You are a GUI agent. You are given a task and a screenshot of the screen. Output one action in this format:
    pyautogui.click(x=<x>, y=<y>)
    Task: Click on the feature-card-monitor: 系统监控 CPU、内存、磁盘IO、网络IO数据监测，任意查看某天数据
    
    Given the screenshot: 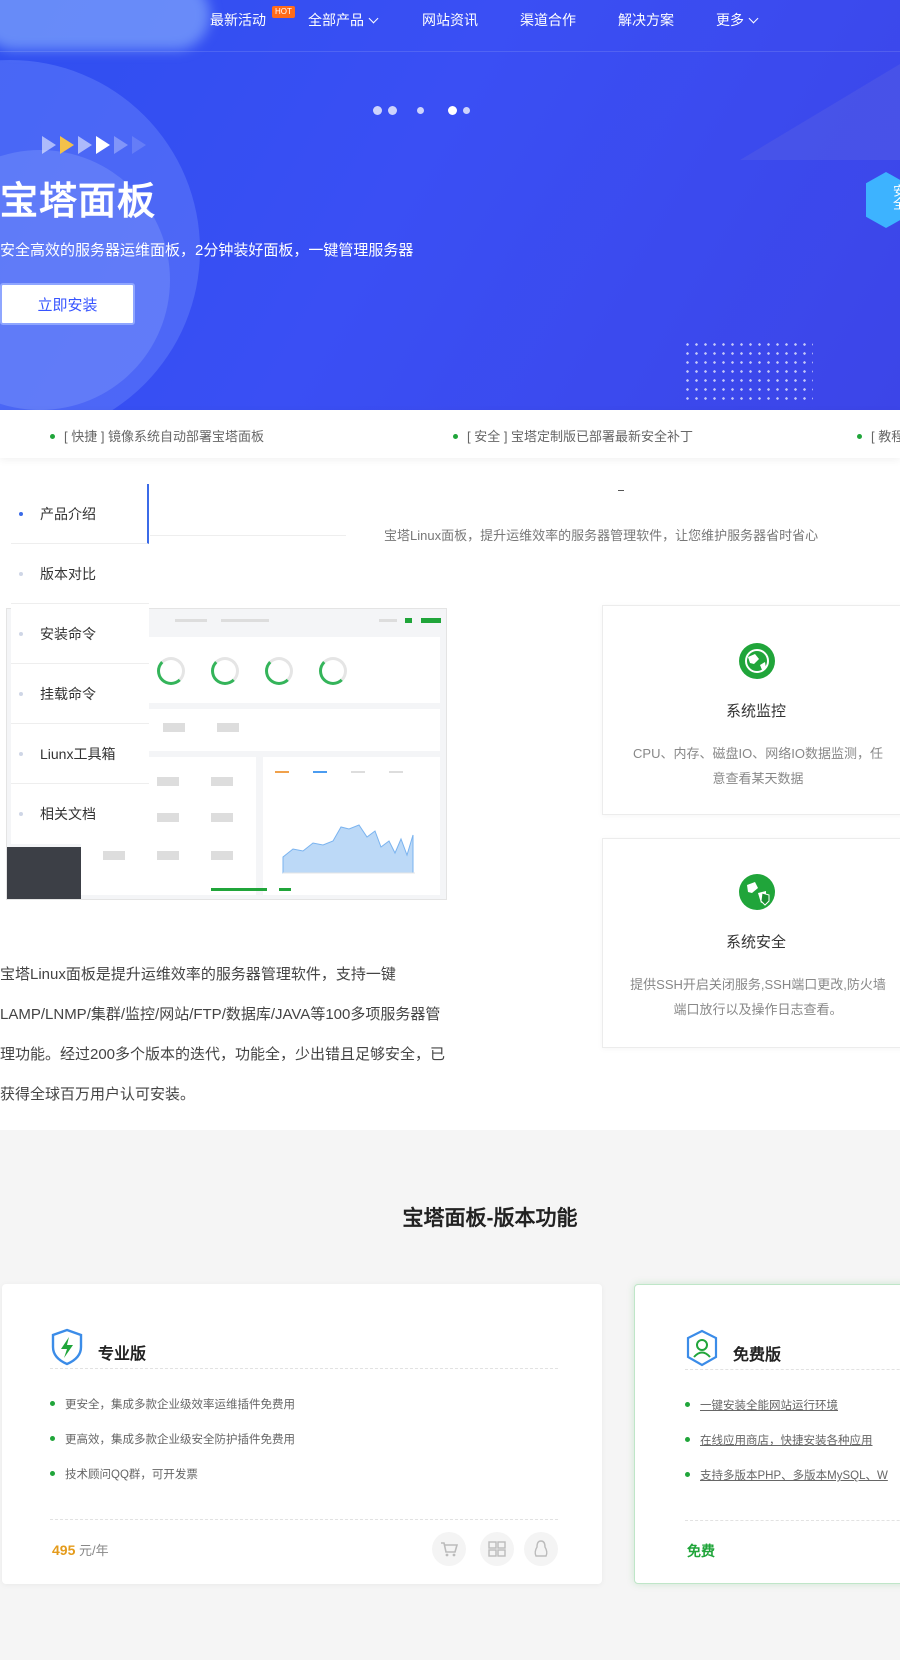 What is the action you would take?
    pyautogui.click(x=751, y=710)
    